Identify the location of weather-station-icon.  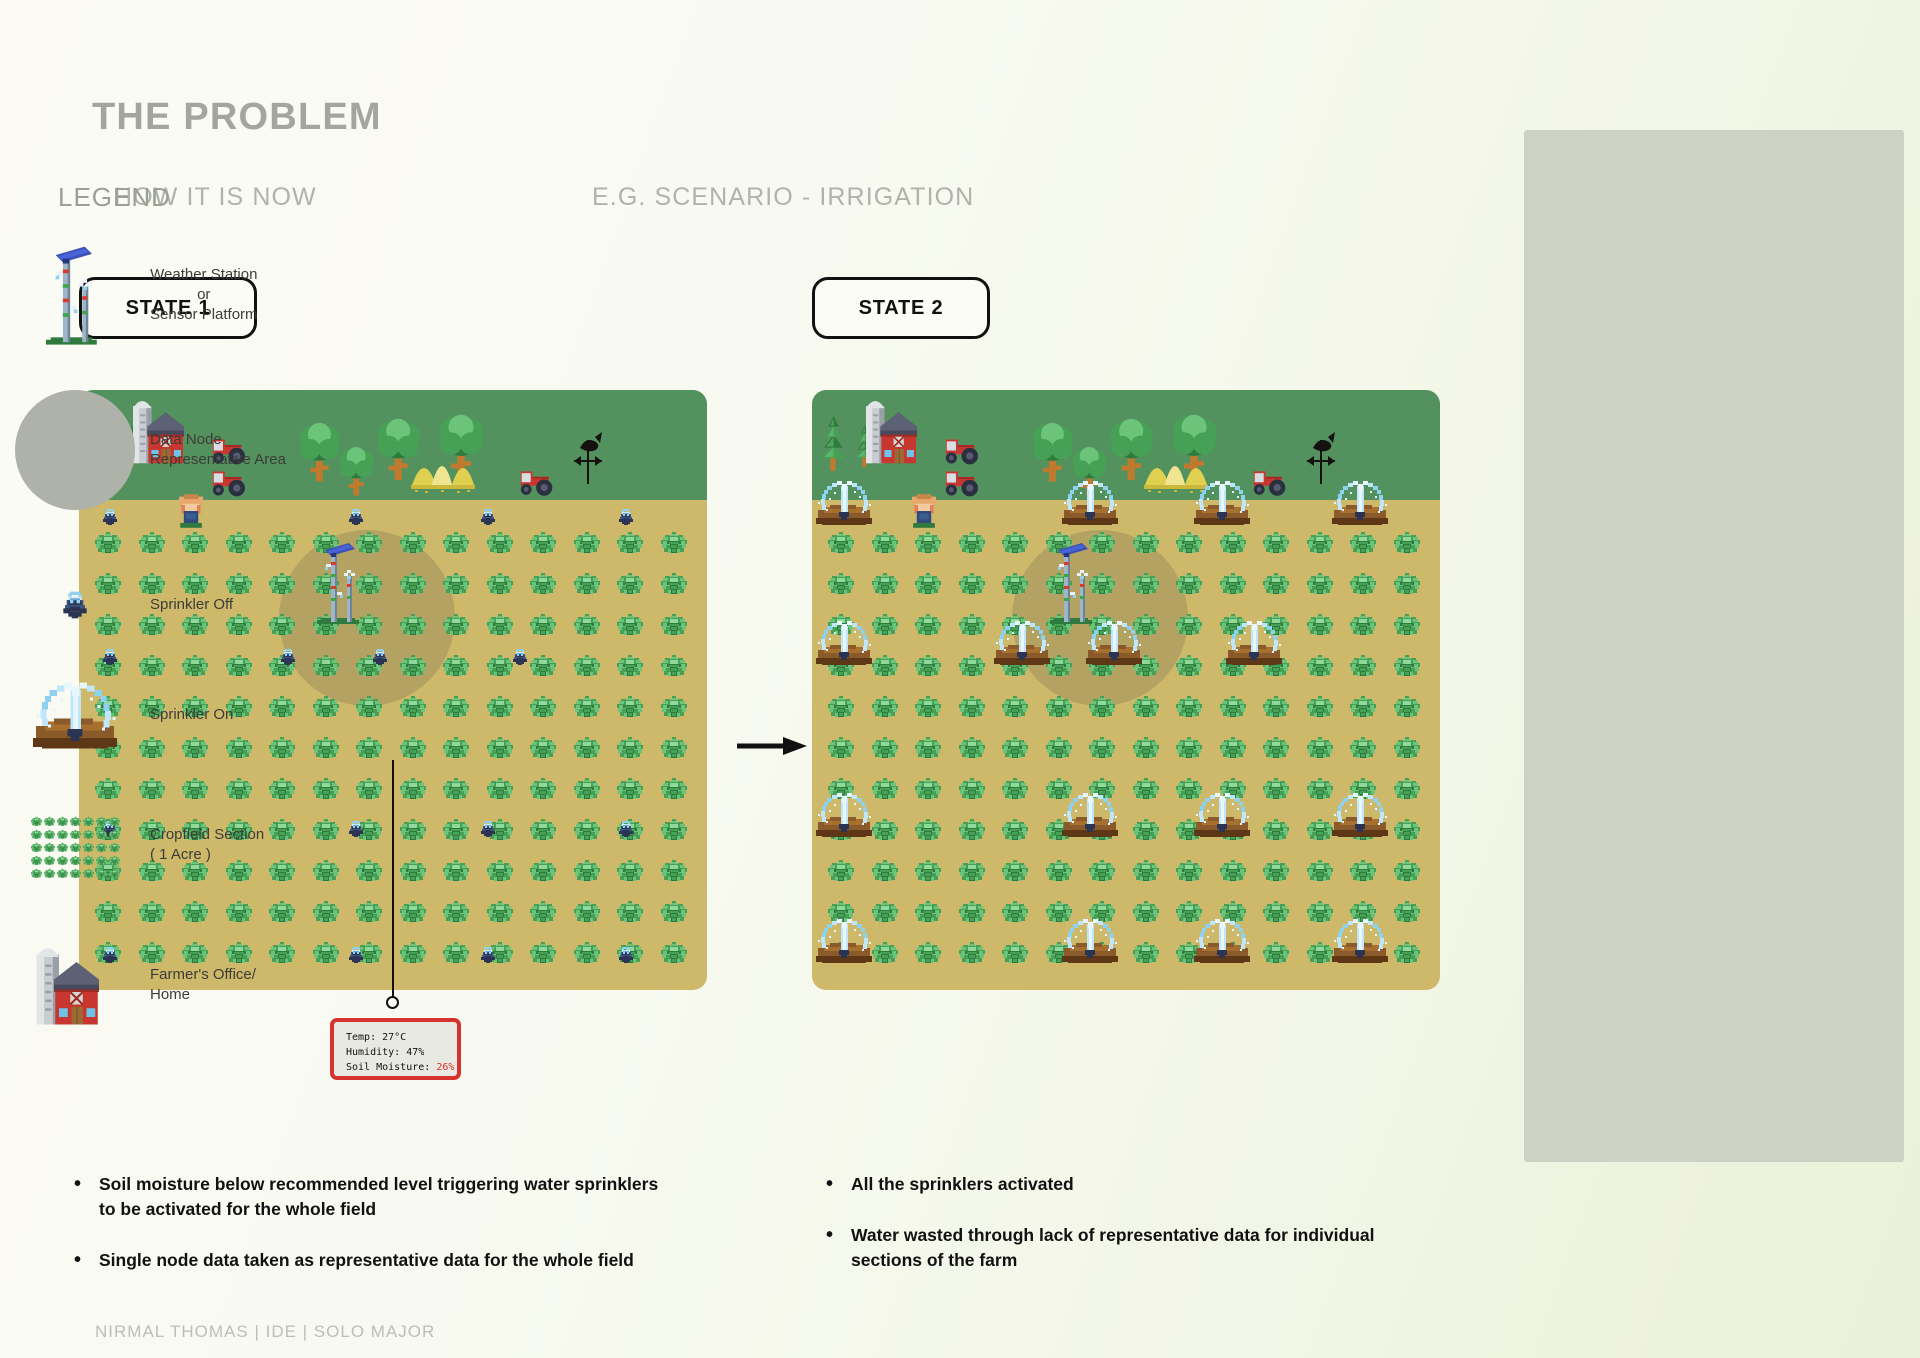
(75, 295).